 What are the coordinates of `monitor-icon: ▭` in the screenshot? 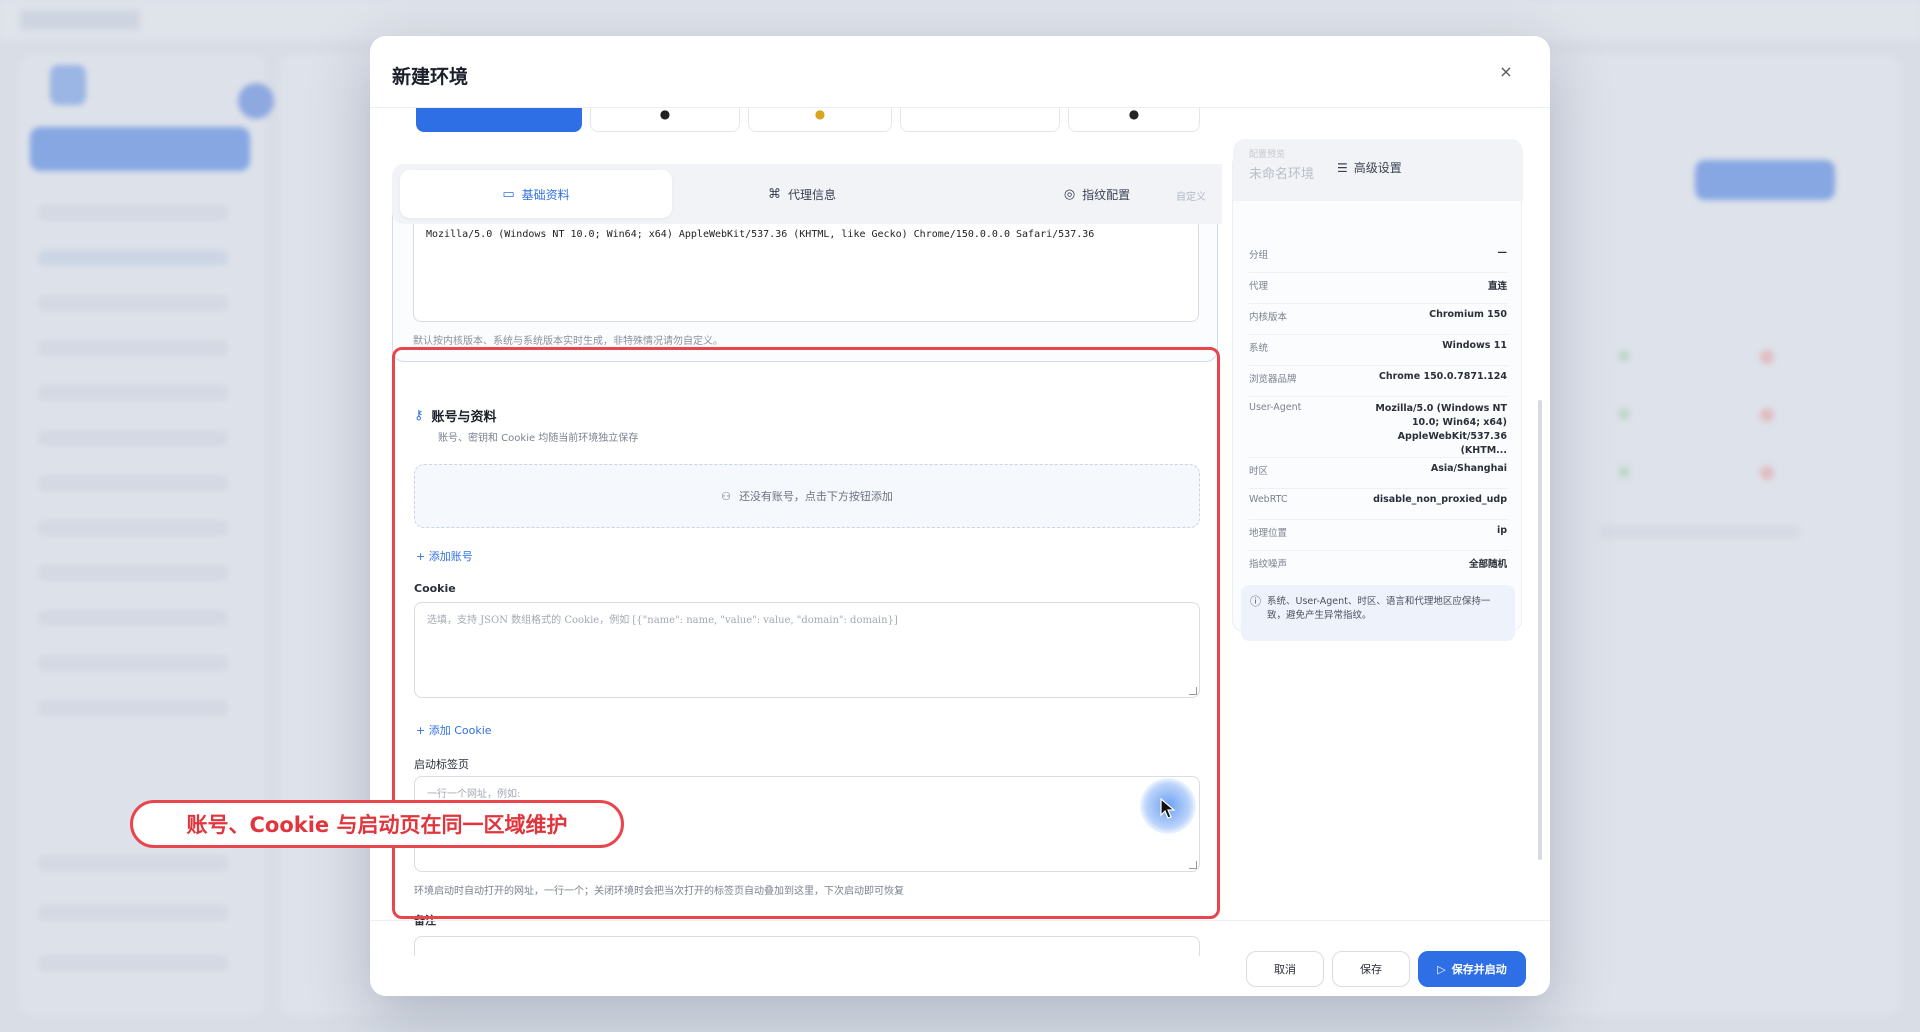 It's located at (508, 194).